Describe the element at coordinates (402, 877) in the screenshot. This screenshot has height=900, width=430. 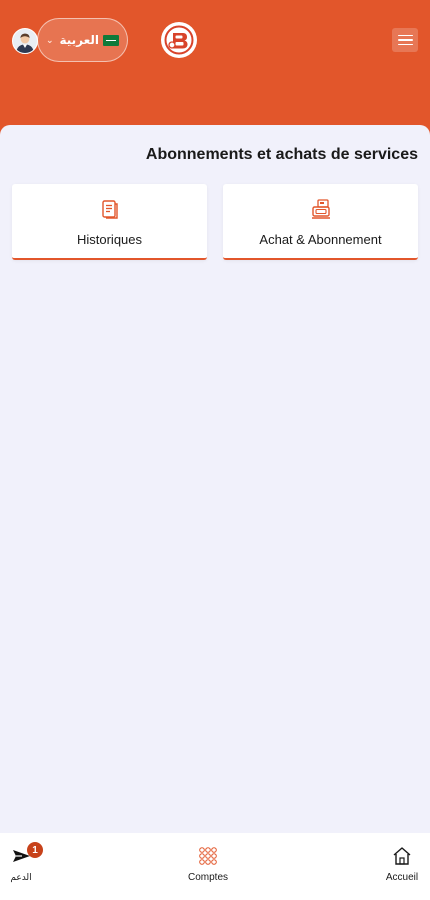
I see `nav-home-label: Accueil` at that location.